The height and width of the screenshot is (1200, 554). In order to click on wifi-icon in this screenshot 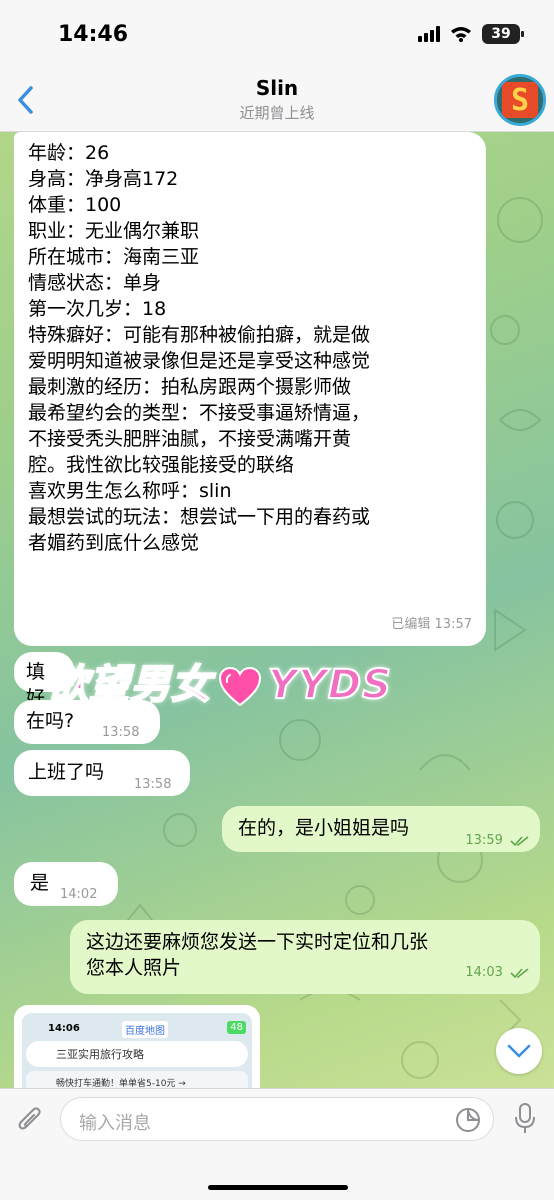, I will do `click(461, 34)`.